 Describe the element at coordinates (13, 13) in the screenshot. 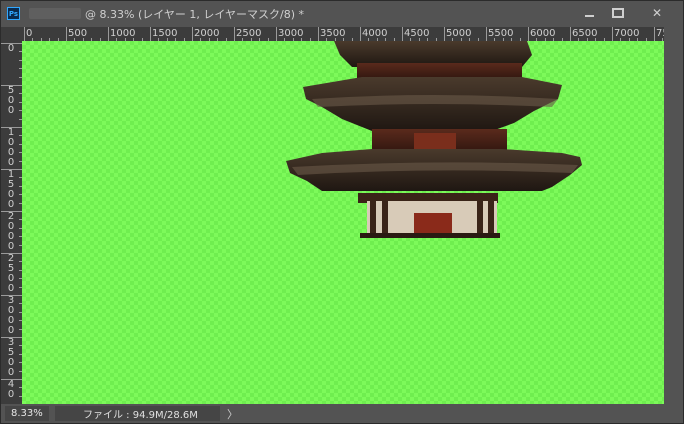

I see `photoshop-app-icon: Ps` at that location.